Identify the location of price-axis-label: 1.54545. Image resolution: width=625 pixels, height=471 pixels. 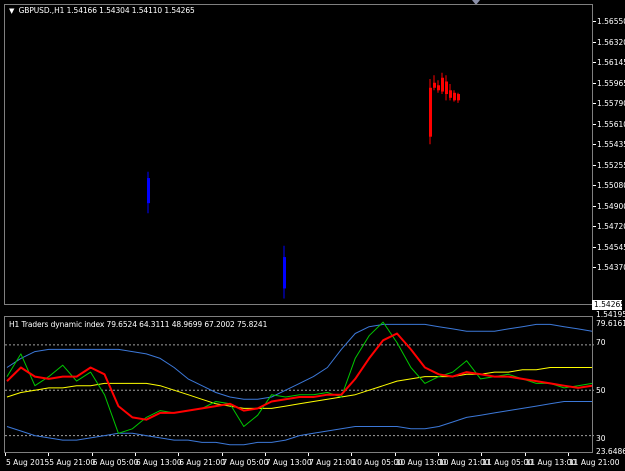
(611, 247).